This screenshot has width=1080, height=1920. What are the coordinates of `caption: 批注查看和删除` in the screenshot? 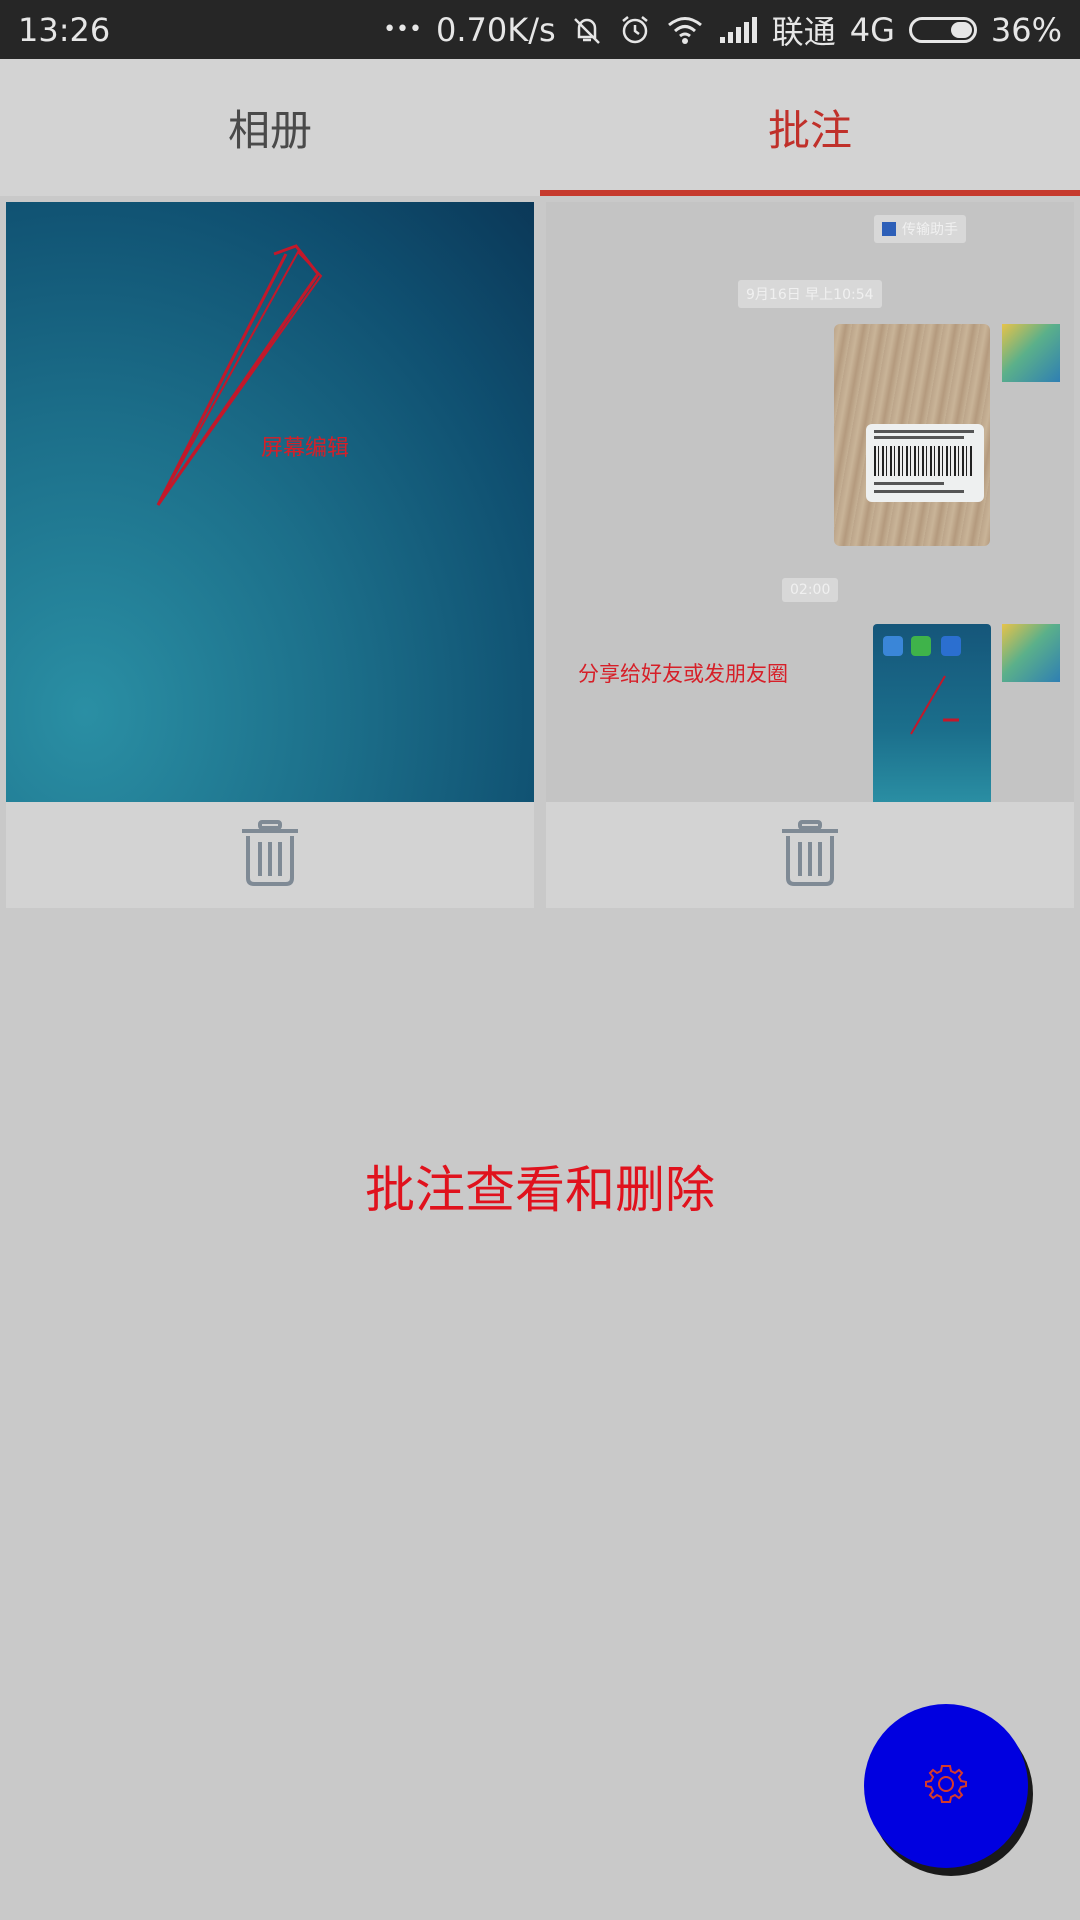 It's located at (540, 1190).